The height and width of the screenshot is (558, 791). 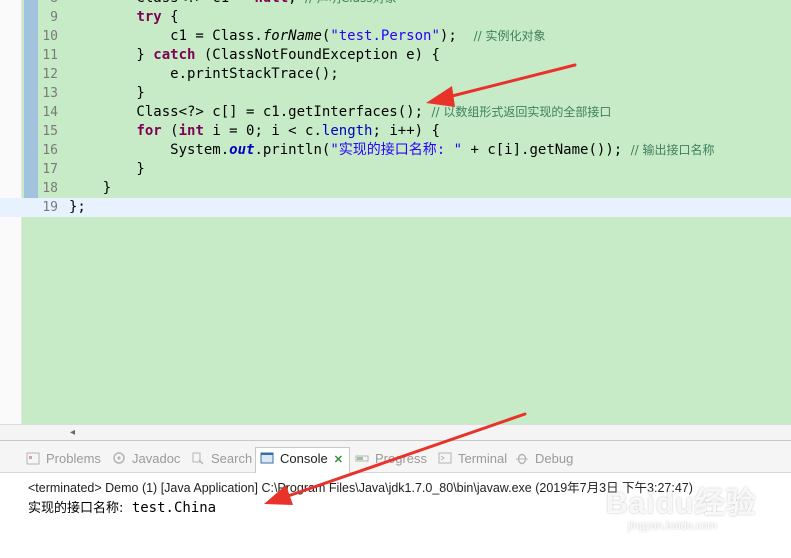 What do you see at coordinates (50, 36) in the screenshot?
I see `line-number: 10` at bounding box center [50, 36].